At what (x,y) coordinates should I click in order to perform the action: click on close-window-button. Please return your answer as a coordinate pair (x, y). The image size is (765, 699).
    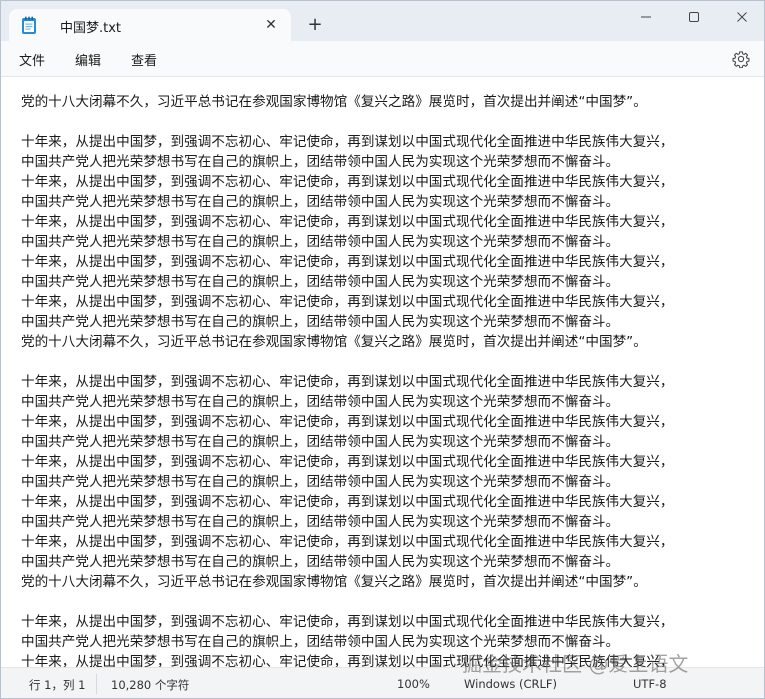
    Looking at the image, I should click on (741, 17).